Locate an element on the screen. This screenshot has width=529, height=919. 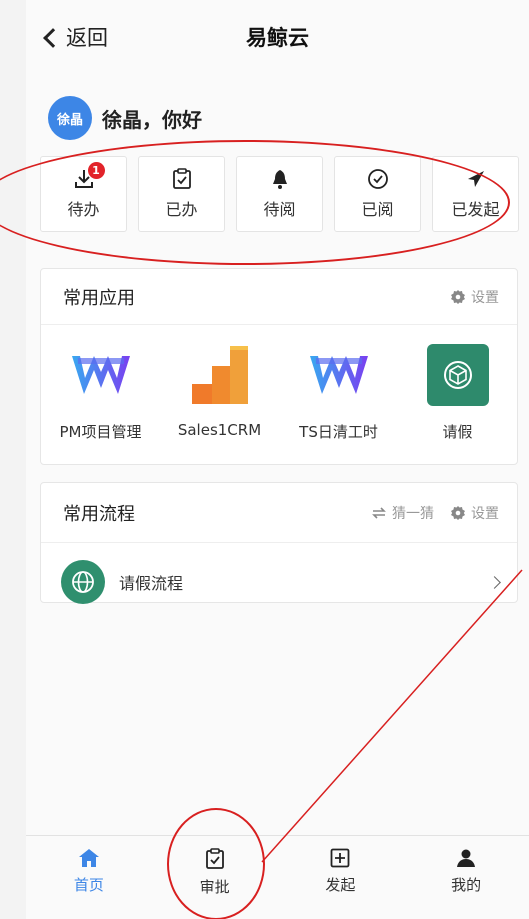
common-flows-card: 常用流程 猜一猜 设置 请假流程 is located at coordinates (279, 543).